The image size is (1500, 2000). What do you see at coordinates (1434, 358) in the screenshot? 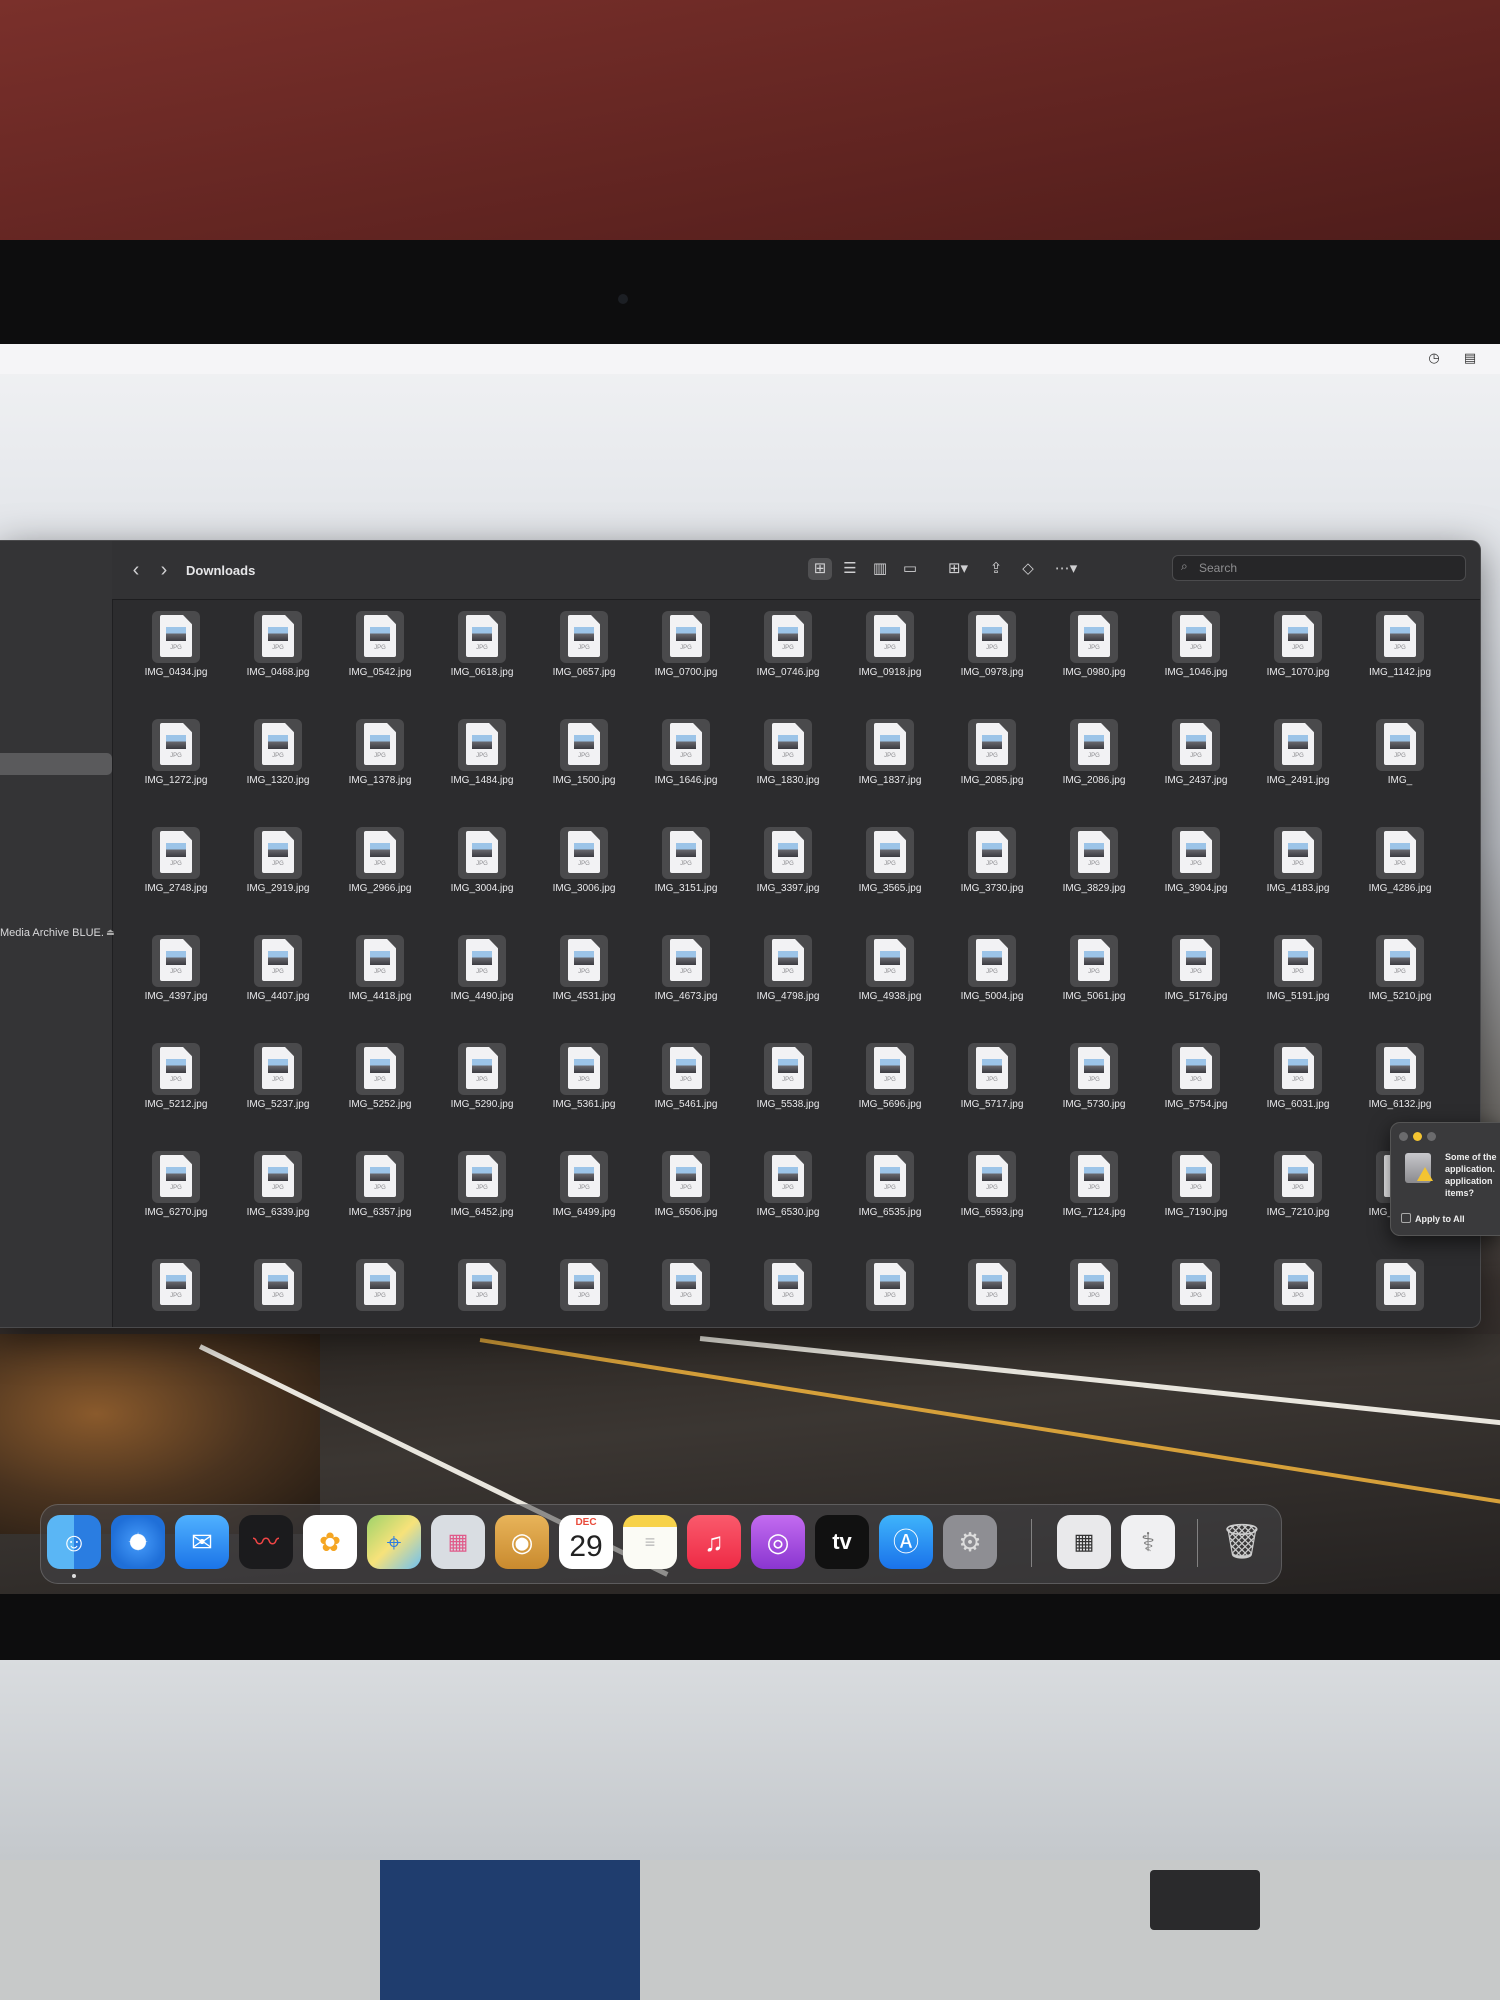
I see `clock-icon: ◷` at bounding box center [1434, 358].